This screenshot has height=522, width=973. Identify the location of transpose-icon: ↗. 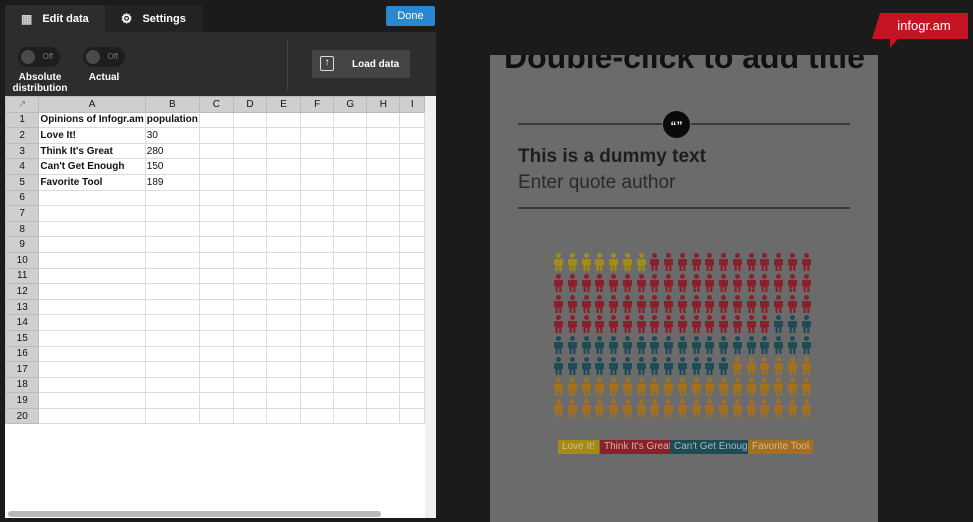
(22, 104).